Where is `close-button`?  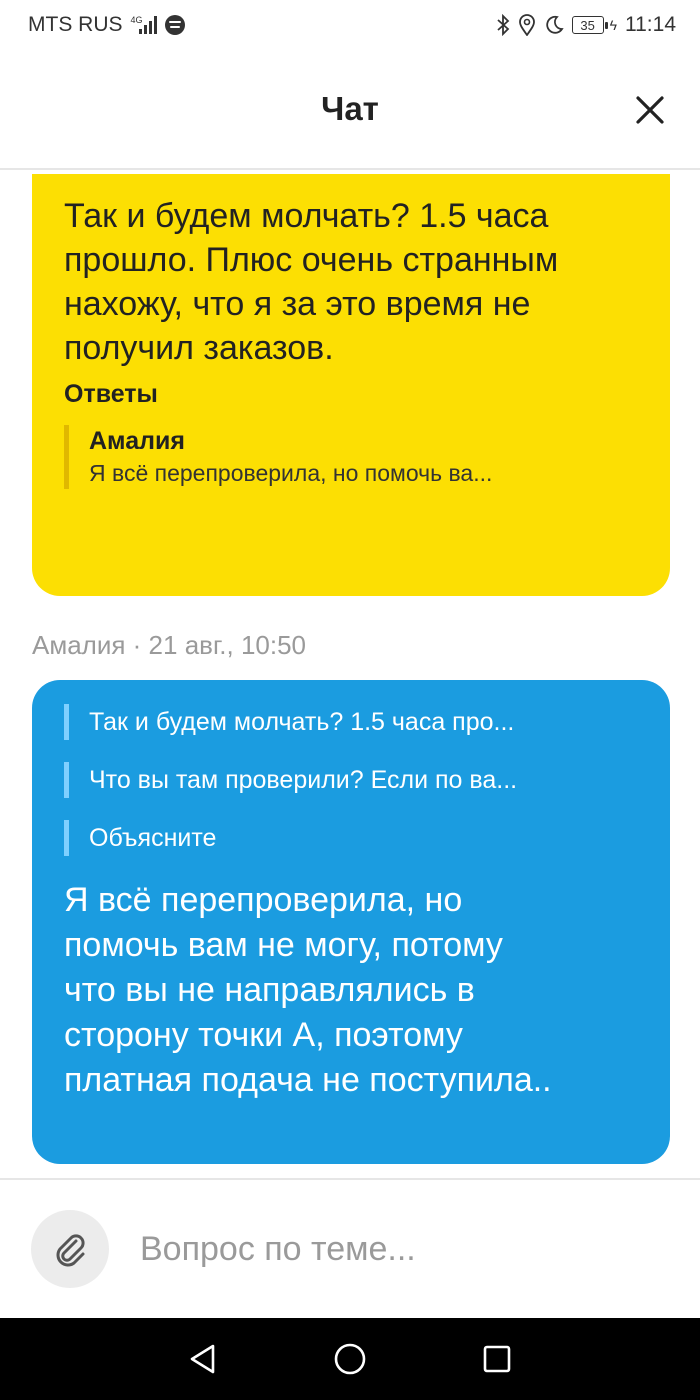 close-button is located at coordinates (650, 110).